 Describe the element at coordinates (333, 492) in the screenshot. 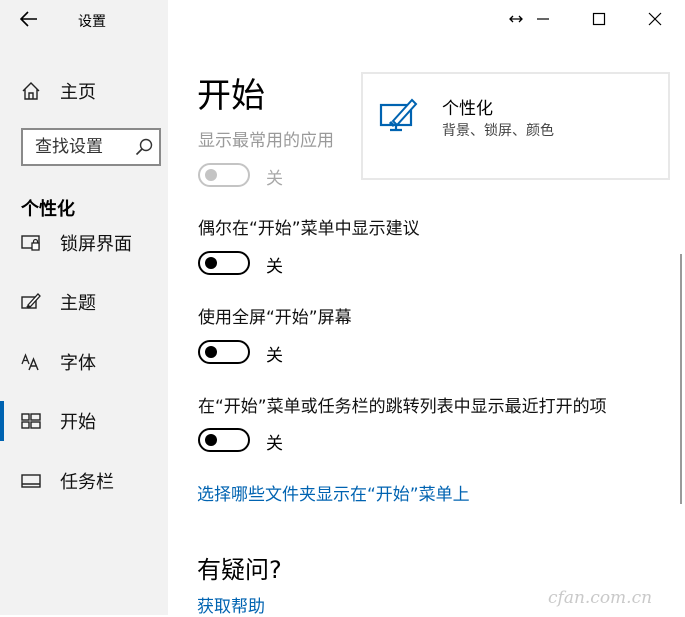

I see `choose-folders-link: 选择哪些文件夹显示在“开始”菜单上` at that location.